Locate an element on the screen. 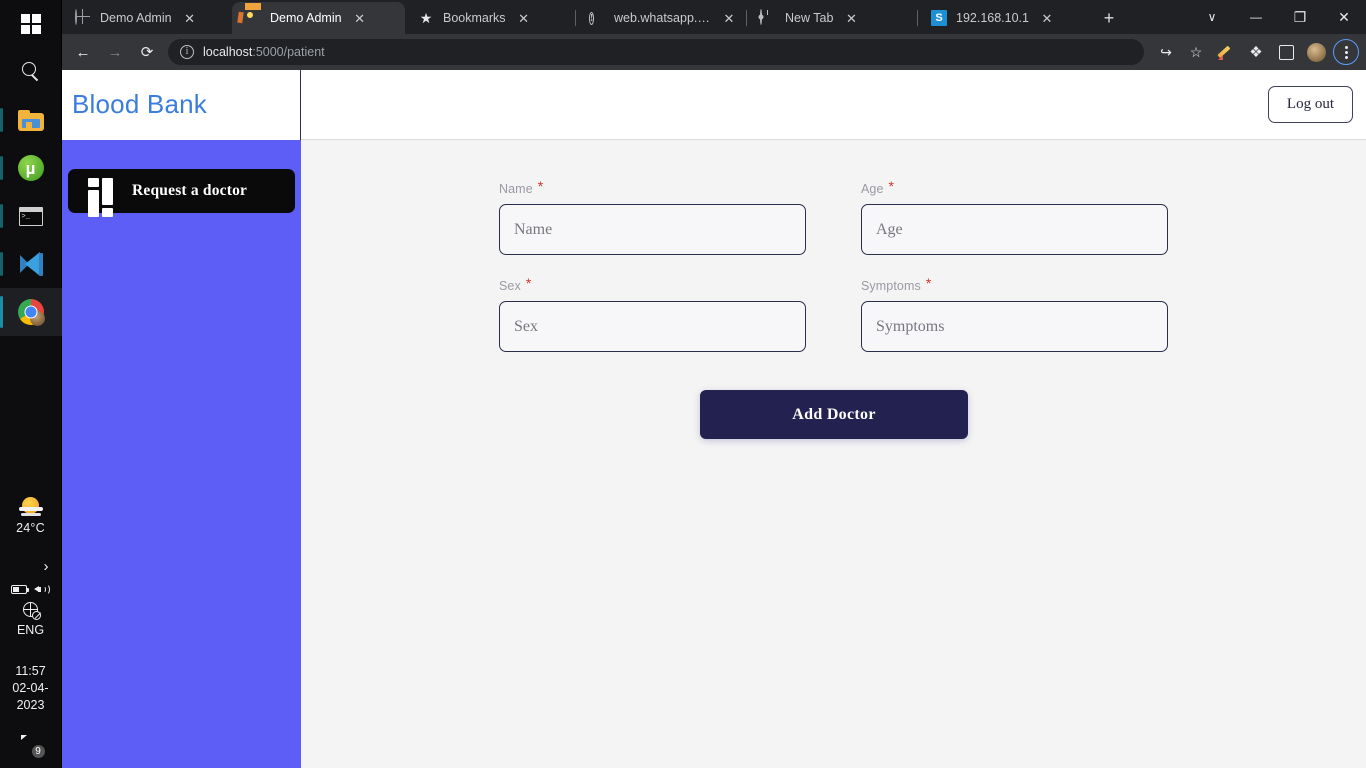 Image resolution: width=1366 pixels, height=768 pixels. logout-button: Log out is located at coordinates (1310, 104).